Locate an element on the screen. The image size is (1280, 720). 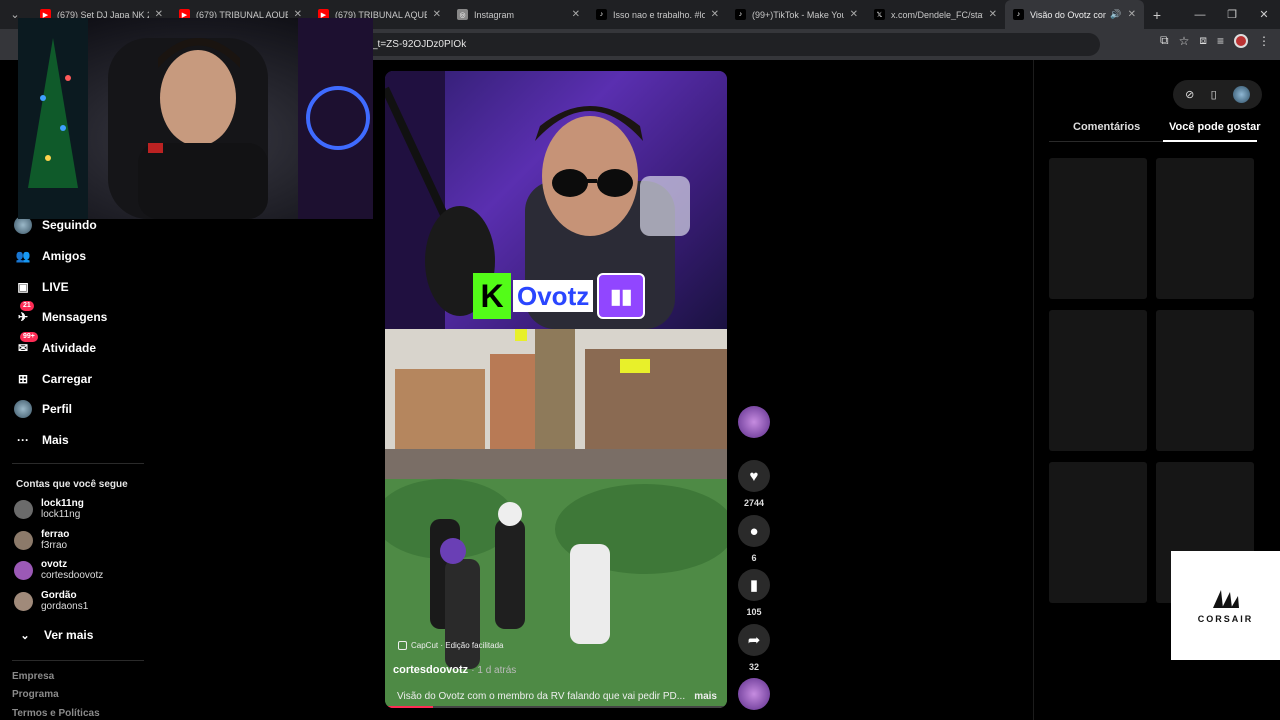
browser-tab: ♪ Isso nao e trabalho. #louc ✕ is located at coordinates (657, 14).